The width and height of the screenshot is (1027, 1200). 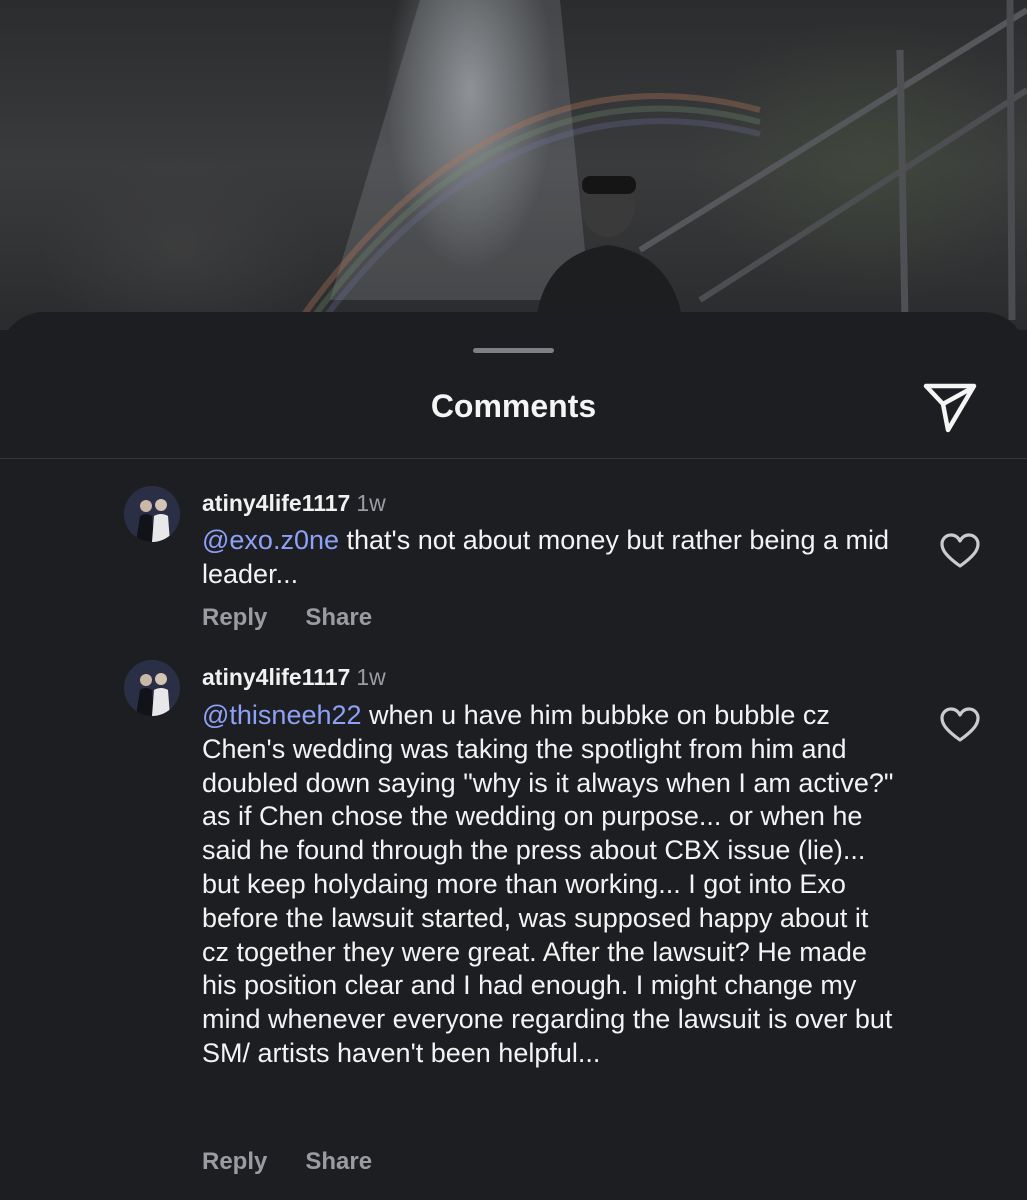 I want to click on mention-link: @thisneeh22, so click(x=282, y=715).